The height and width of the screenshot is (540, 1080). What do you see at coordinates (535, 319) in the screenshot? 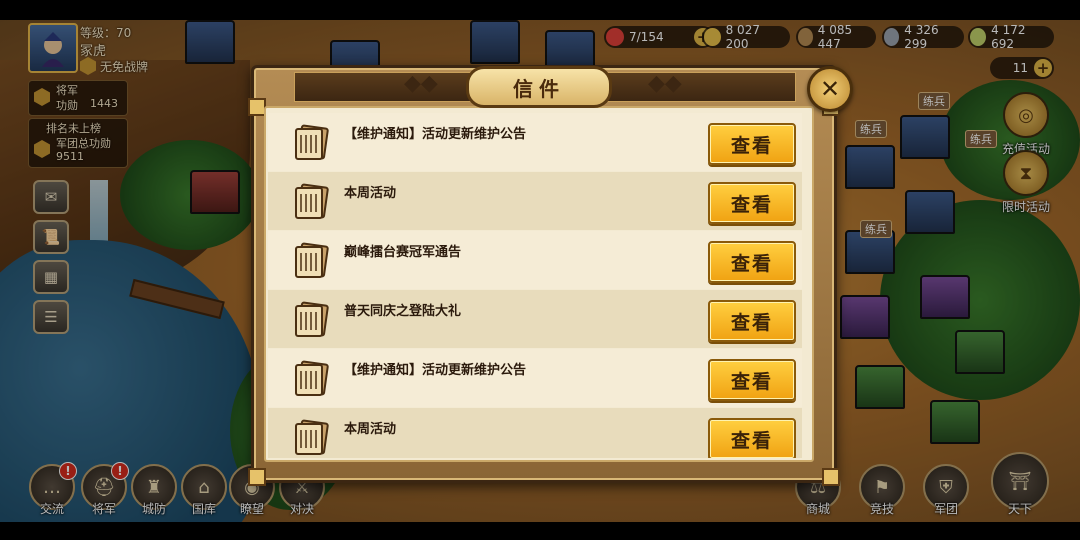
I see `mail-row: 普天同庆之登陆大礼 查看` at bounding box center [535, 319].